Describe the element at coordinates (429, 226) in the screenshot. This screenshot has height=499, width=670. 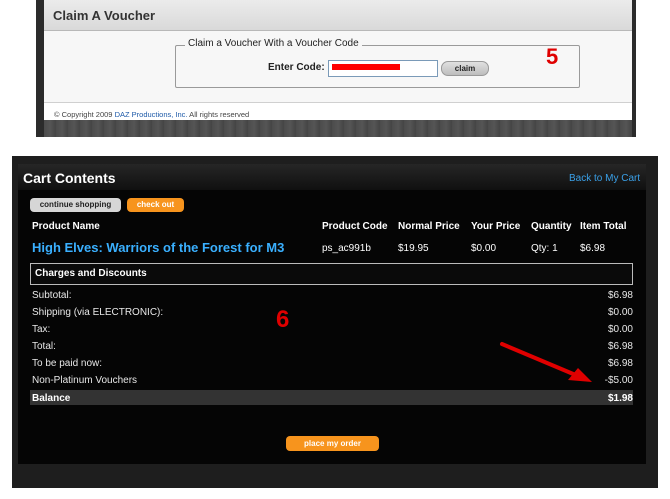
I see `column-header-normal-price: Normal Price` at that location.